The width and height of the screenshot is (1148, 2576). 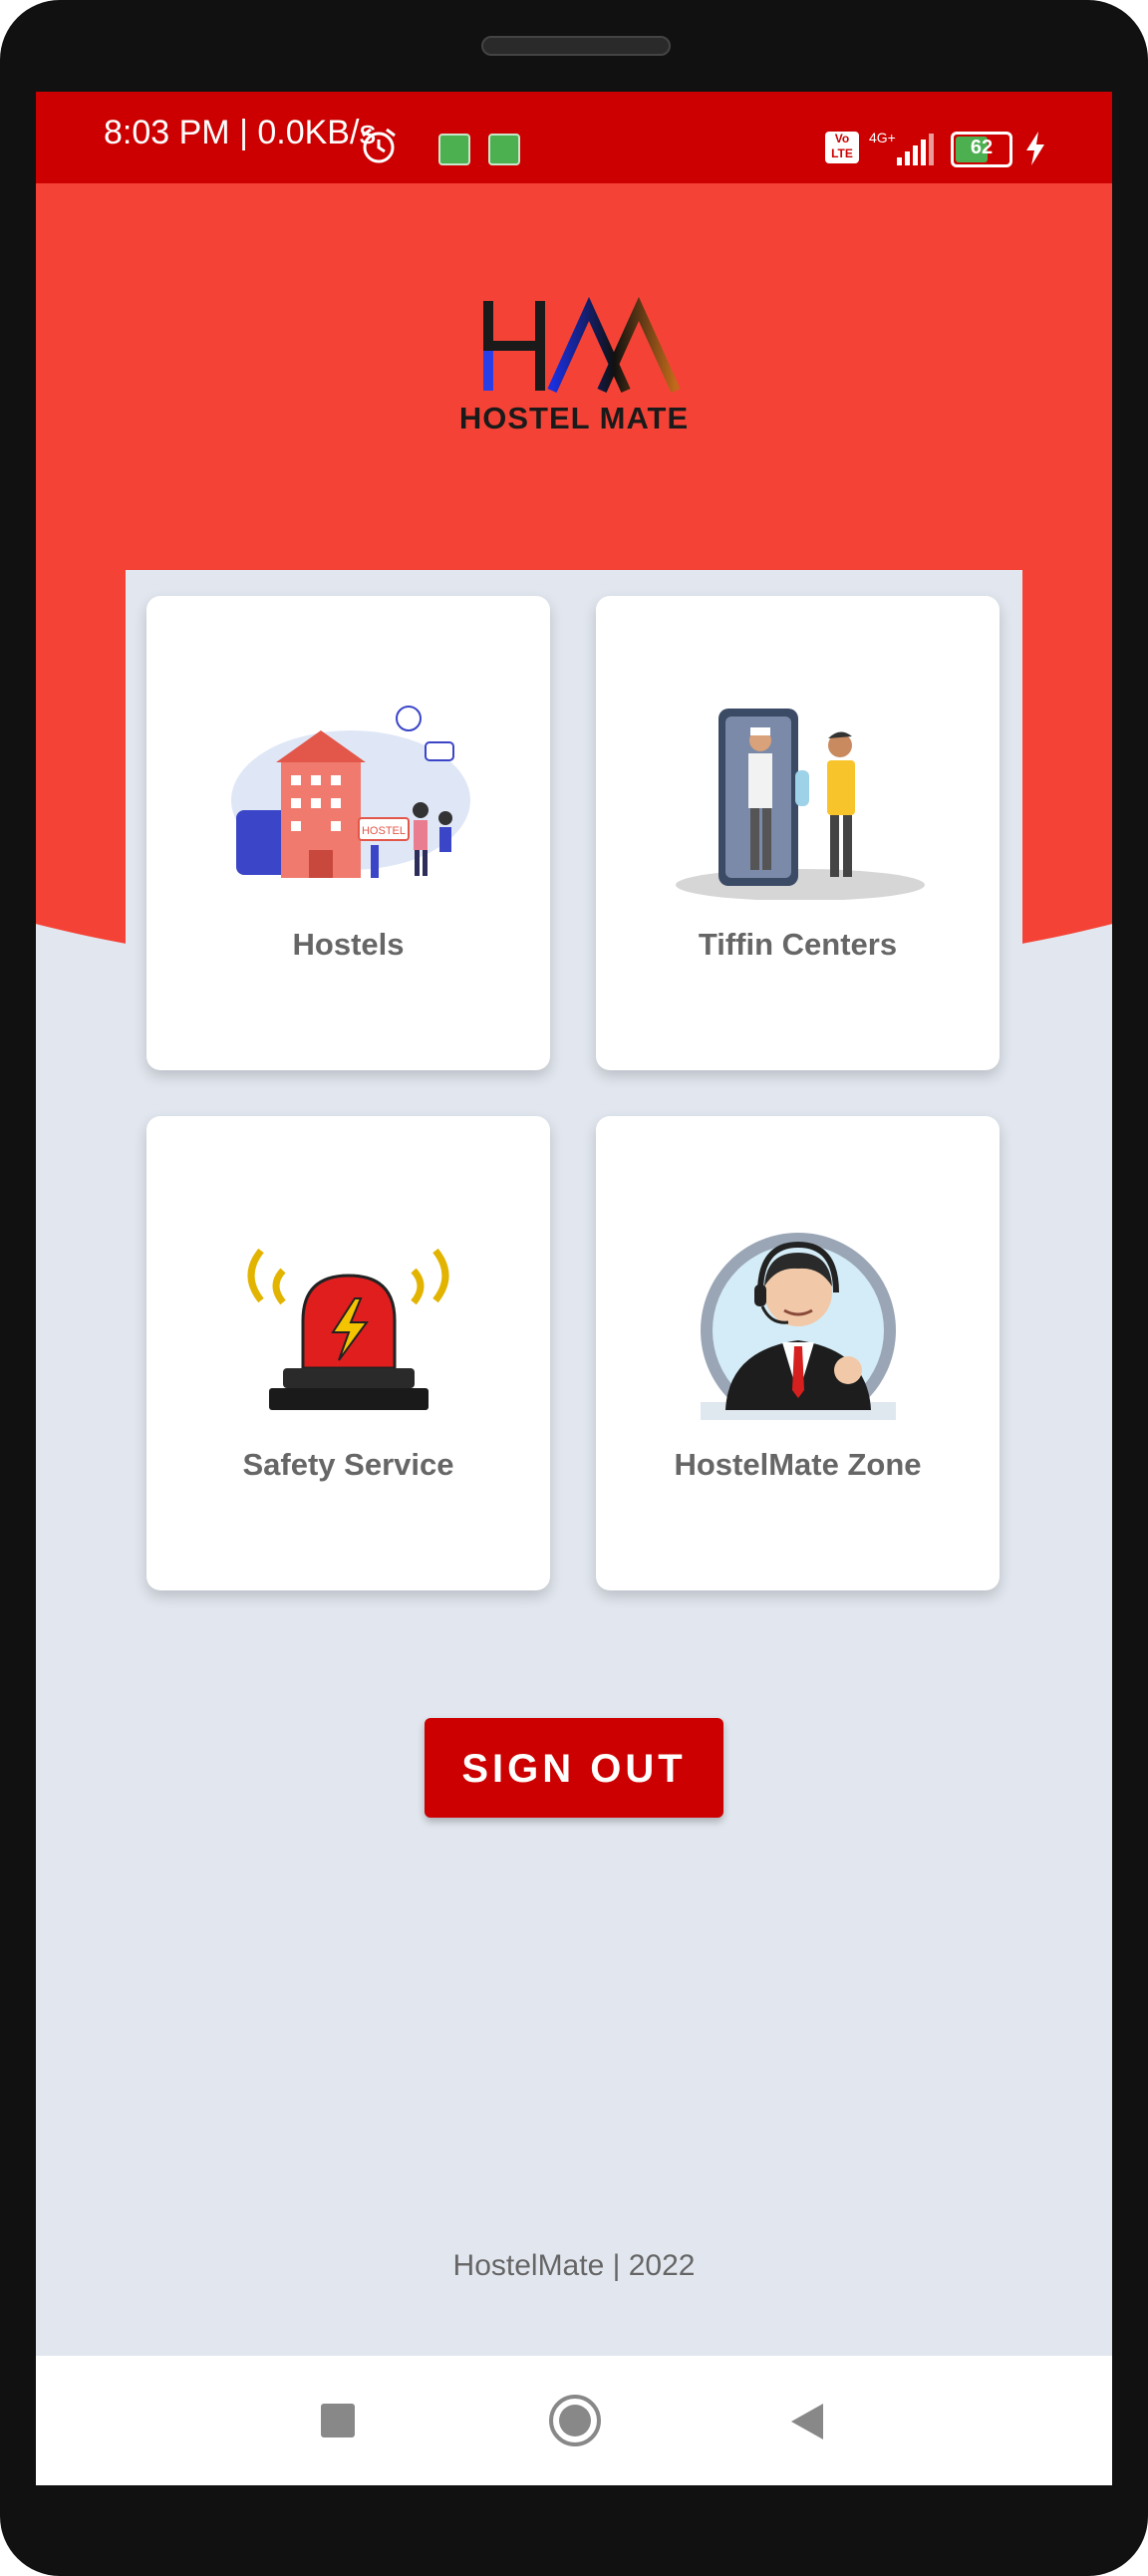 I want to click on tiffin-centers-card: Tiffin Centers, so click(x=798, y=833).